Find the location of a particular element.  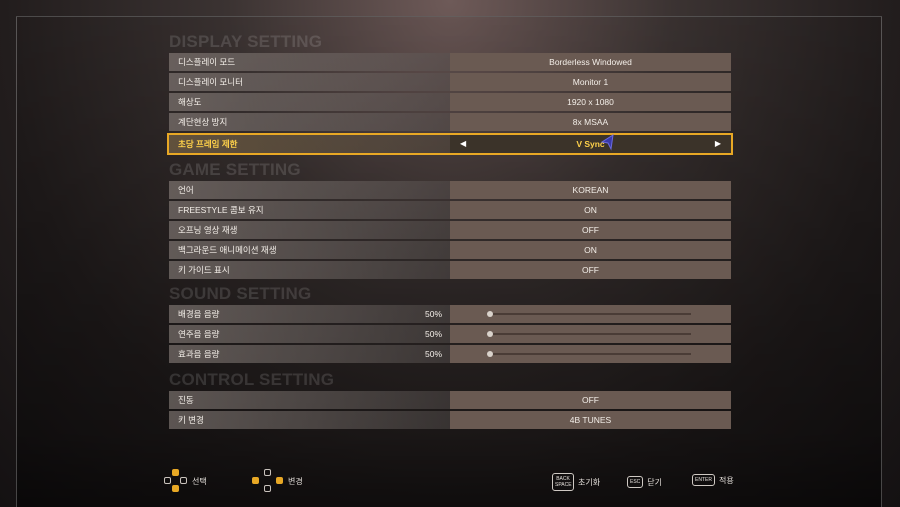

setting-row-opening-video: 오프닝 영상 재생 OFF is located at coordinates (450, 230).